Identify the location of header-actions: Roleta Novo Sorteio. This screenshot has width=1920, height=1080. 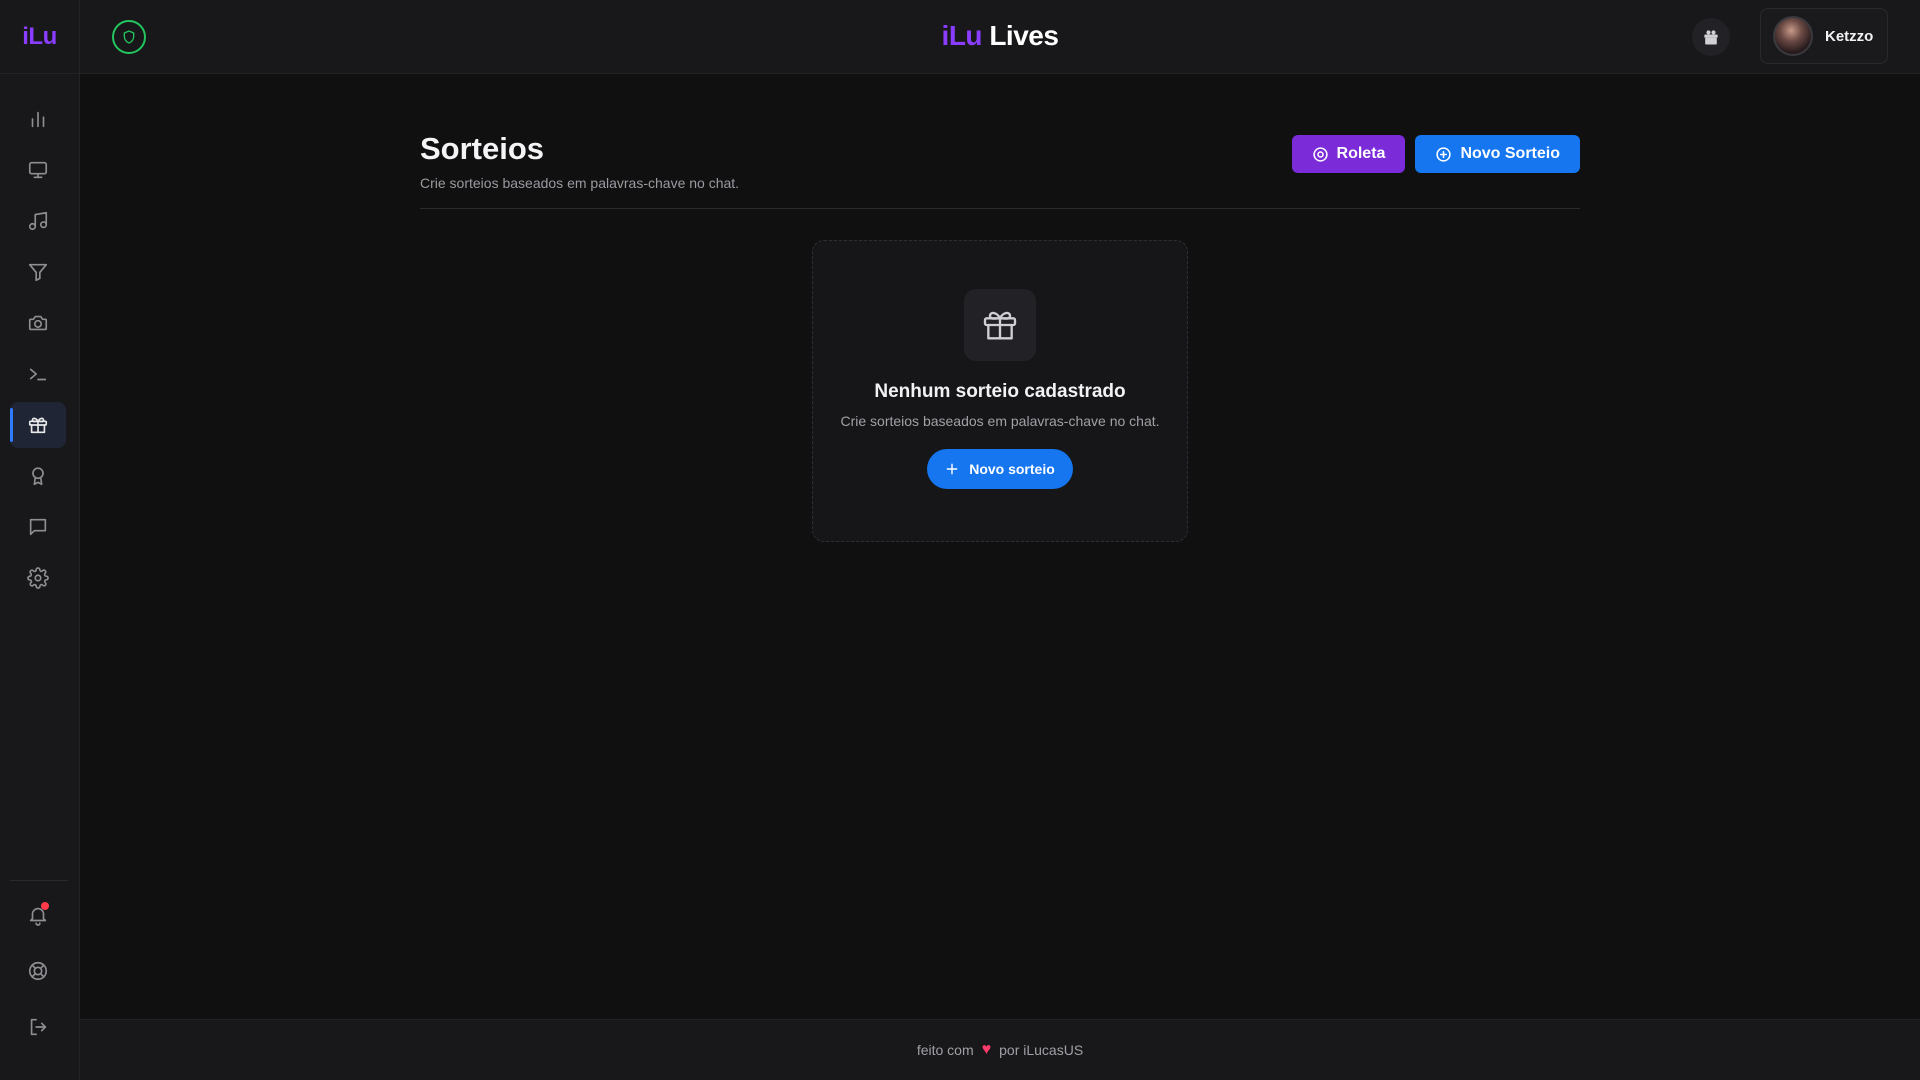
(1435, 154).